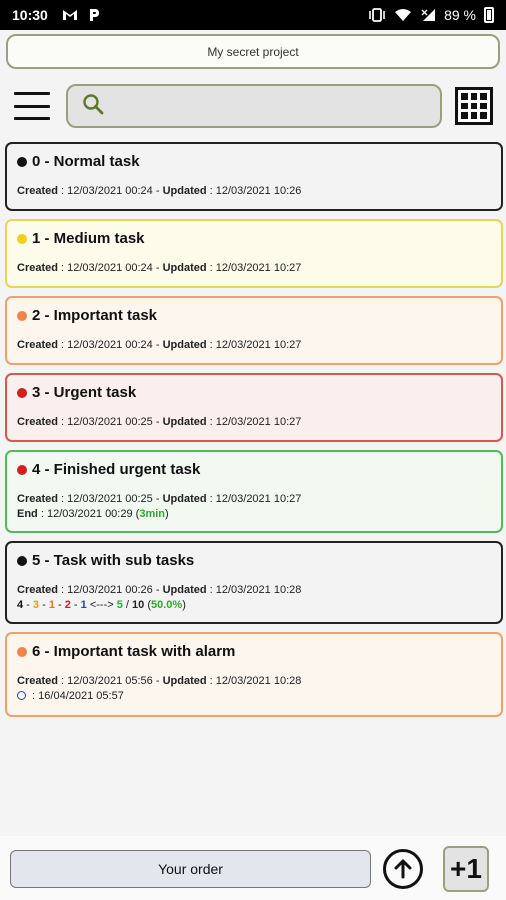 The width and height of the screenshot is (506, 900). Describe the element at coordinates (110, 681) in the screenshot. I see `task-created: 12/03/2021 05:56` at that location.